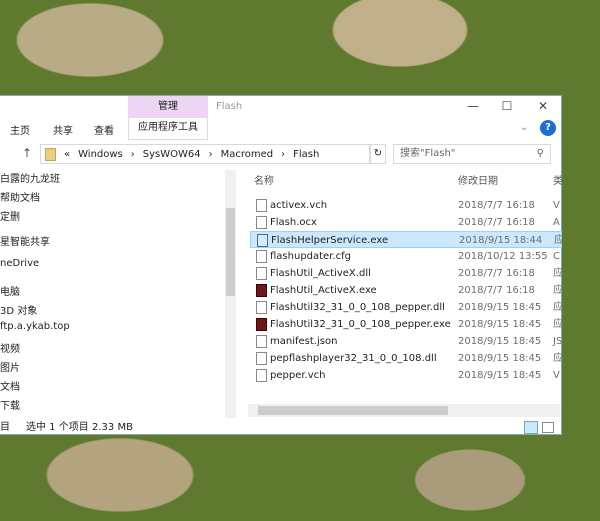 The image size is (600, 521). I want to click on file-name: flashupdater.cfg, so click(310, 256).